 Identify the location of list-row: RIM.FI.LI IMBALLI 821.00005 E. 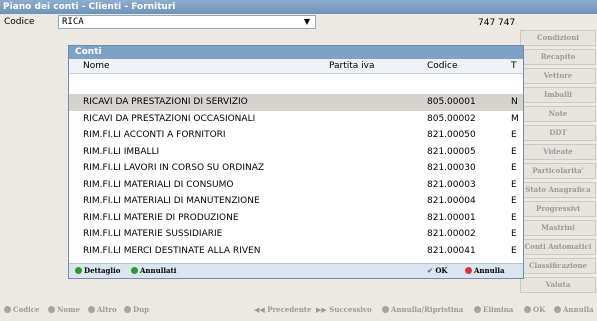
(296, 152).